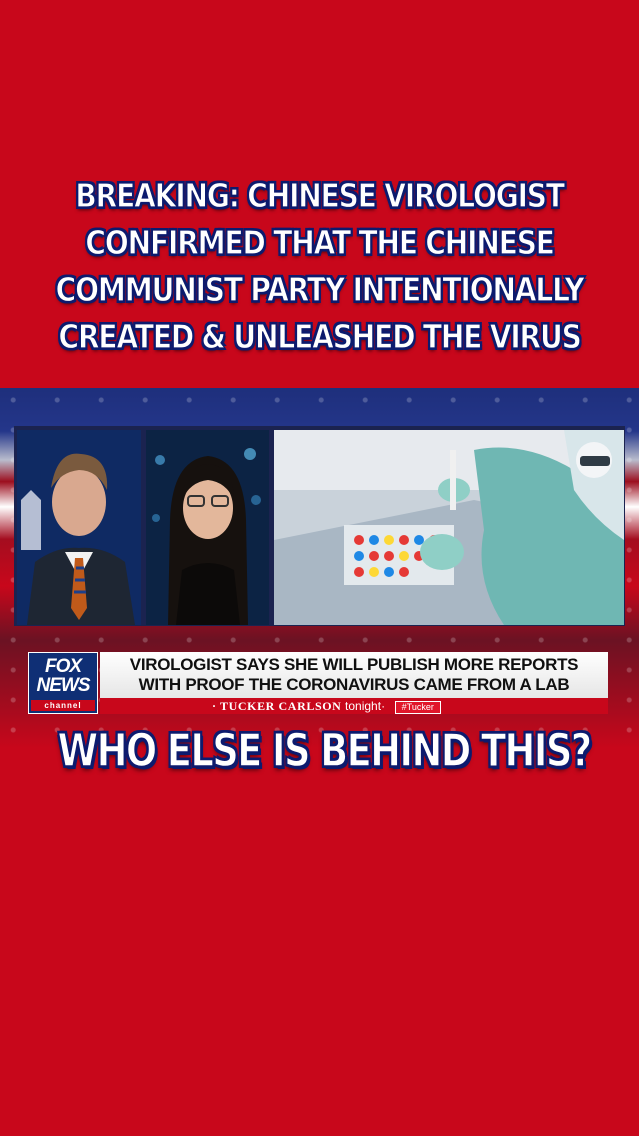 This screenshot has width=639, height=1136. Describe the element at coordinates (417, 707) in the screenshot. I see `show-hashtag: #Tucker` at that location.